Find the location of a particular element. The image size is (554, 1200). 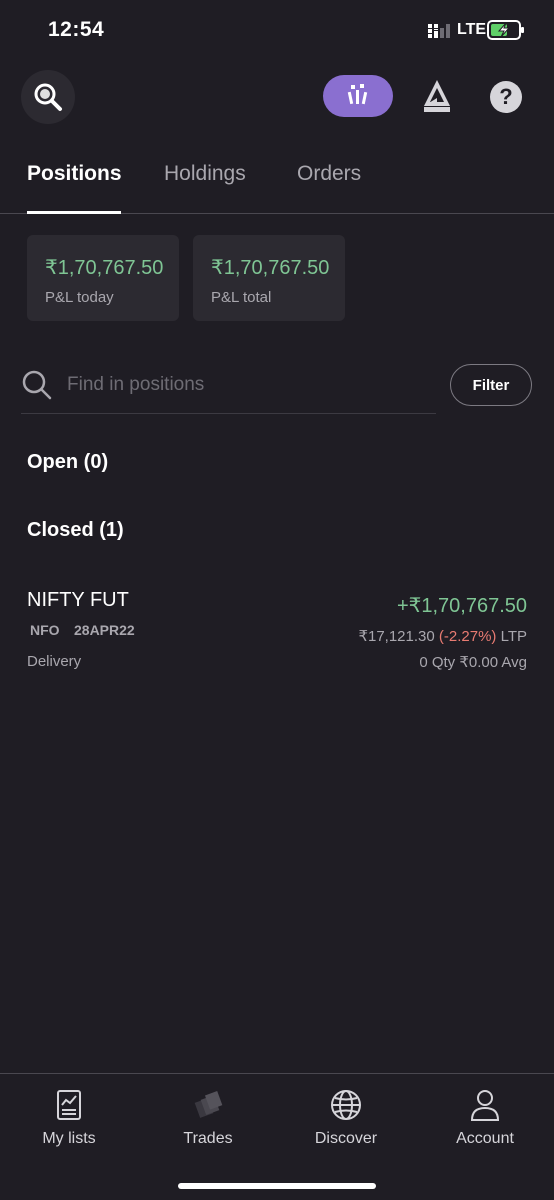

search-input is located at coordinates (237, 385).